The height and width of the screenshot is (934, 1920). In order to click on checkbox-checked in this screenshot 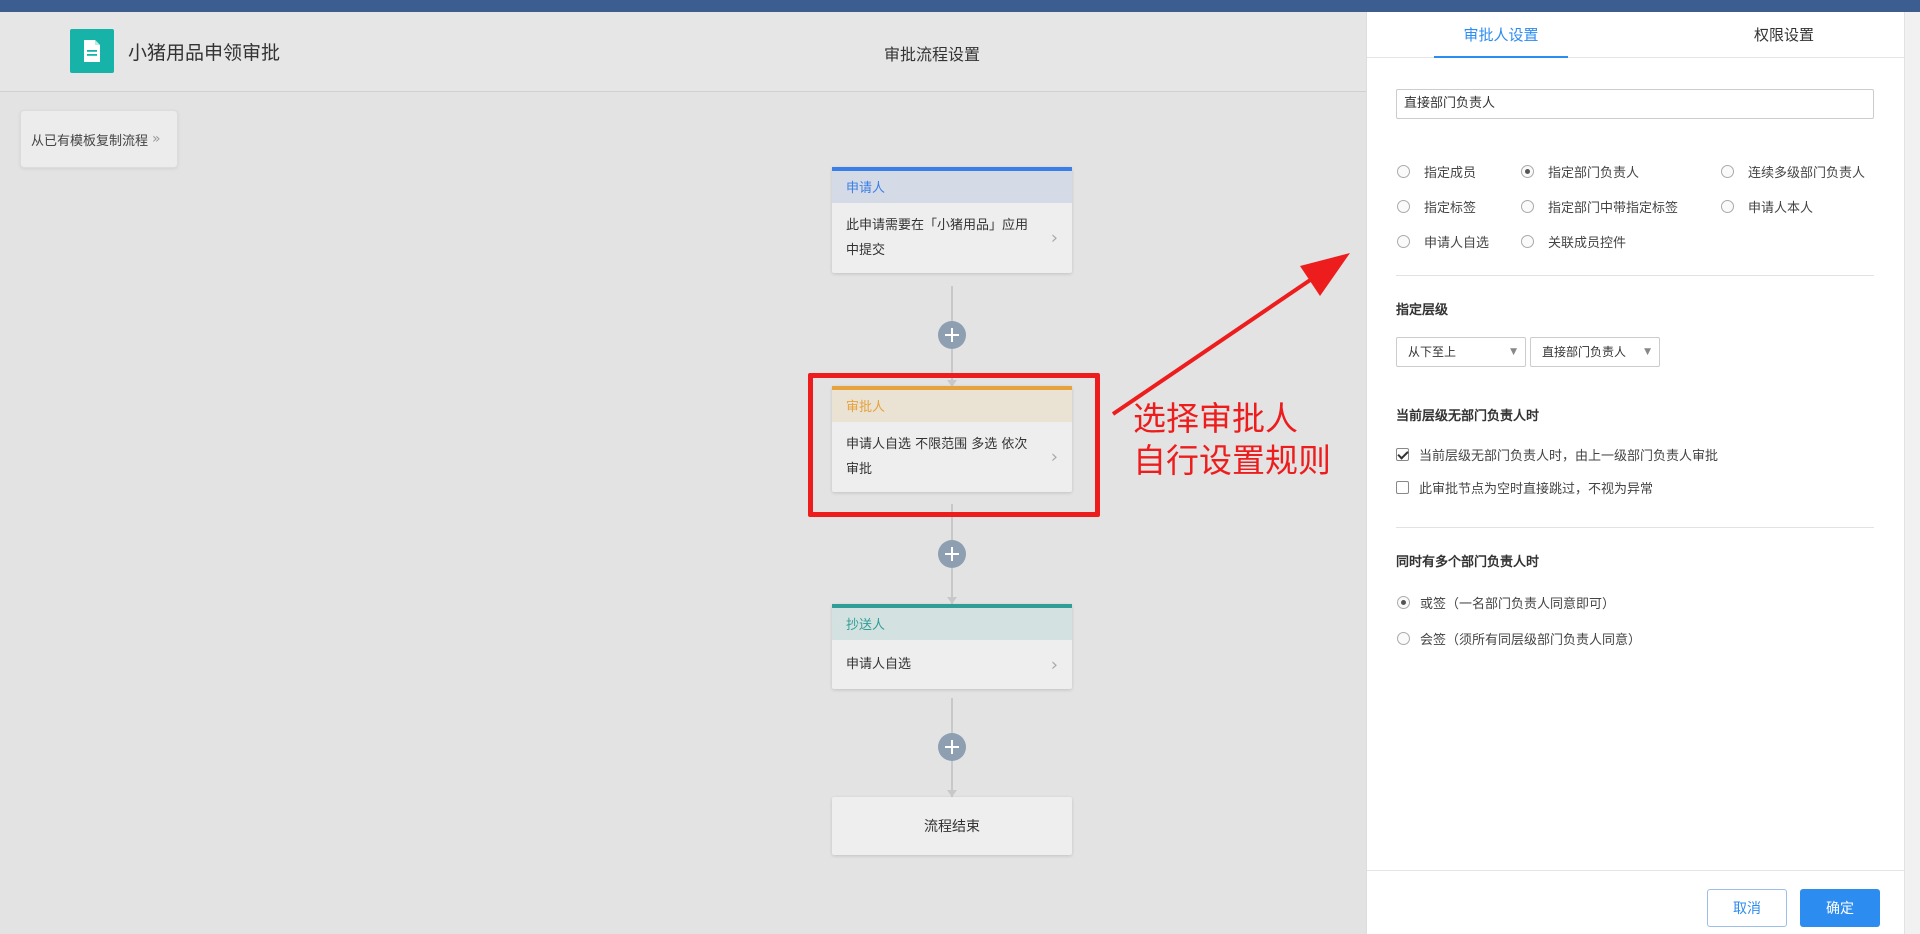, I will do `click(1402, 454)`.